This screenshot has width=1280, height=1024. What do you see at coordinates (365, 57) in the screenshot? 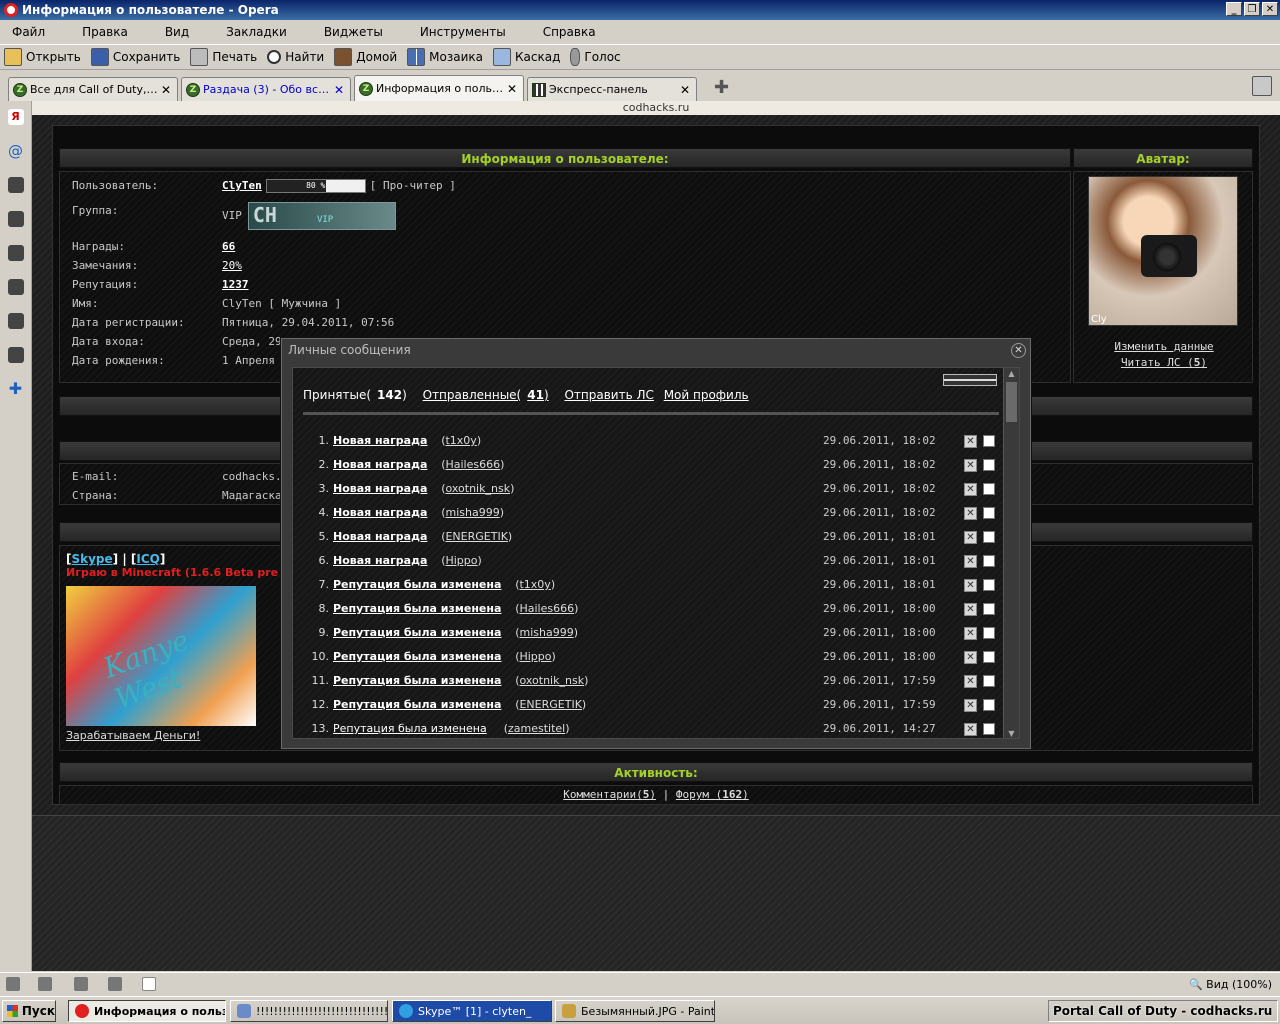
I see `home-button: Домой` at bounding box center [365, 57].